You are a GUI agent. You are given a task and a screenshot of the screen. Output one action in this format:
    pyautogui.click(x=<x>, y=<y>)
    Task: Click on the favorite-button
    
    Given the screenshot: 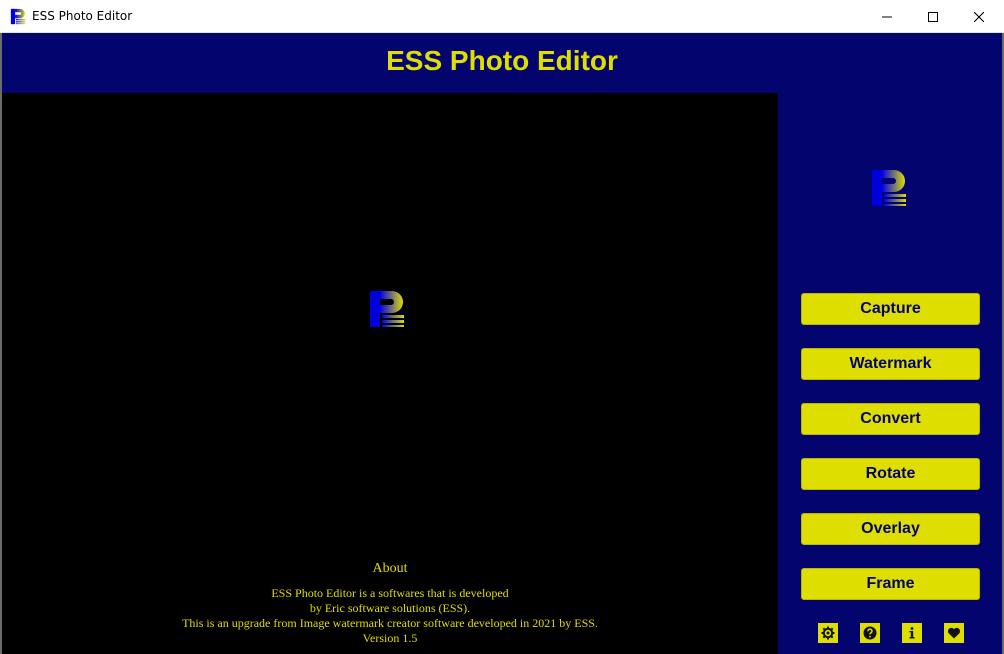 What is the action you would take?
    pyautogui.click(x=954, y=633)
    